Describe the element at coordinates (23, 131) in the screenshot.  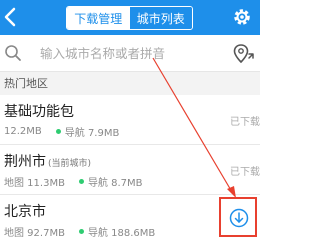
I see `map-size: 12.2MB` at that location.